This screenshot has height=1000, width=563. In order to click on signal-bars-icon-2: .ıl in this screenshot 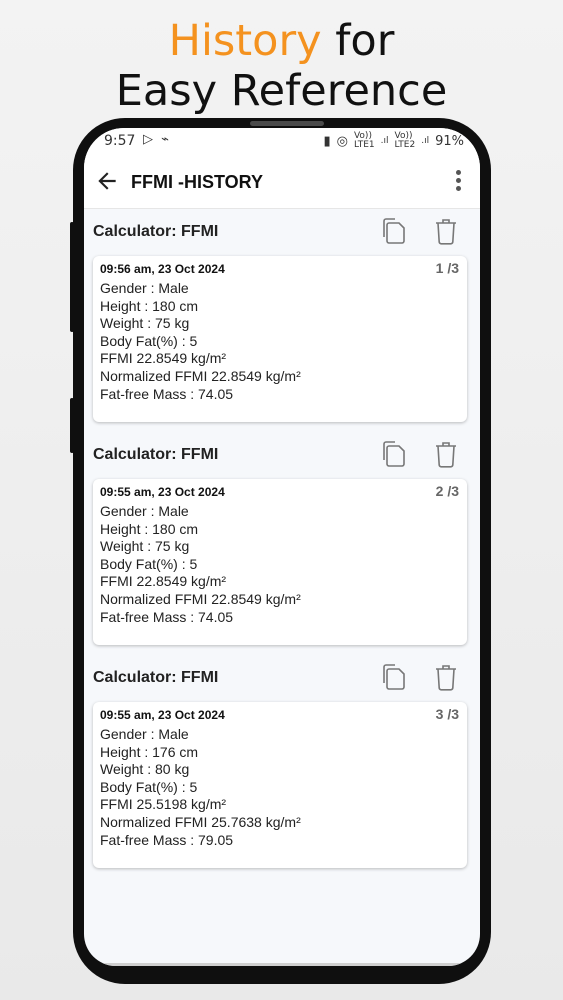, I will do `click(425, 141)`.